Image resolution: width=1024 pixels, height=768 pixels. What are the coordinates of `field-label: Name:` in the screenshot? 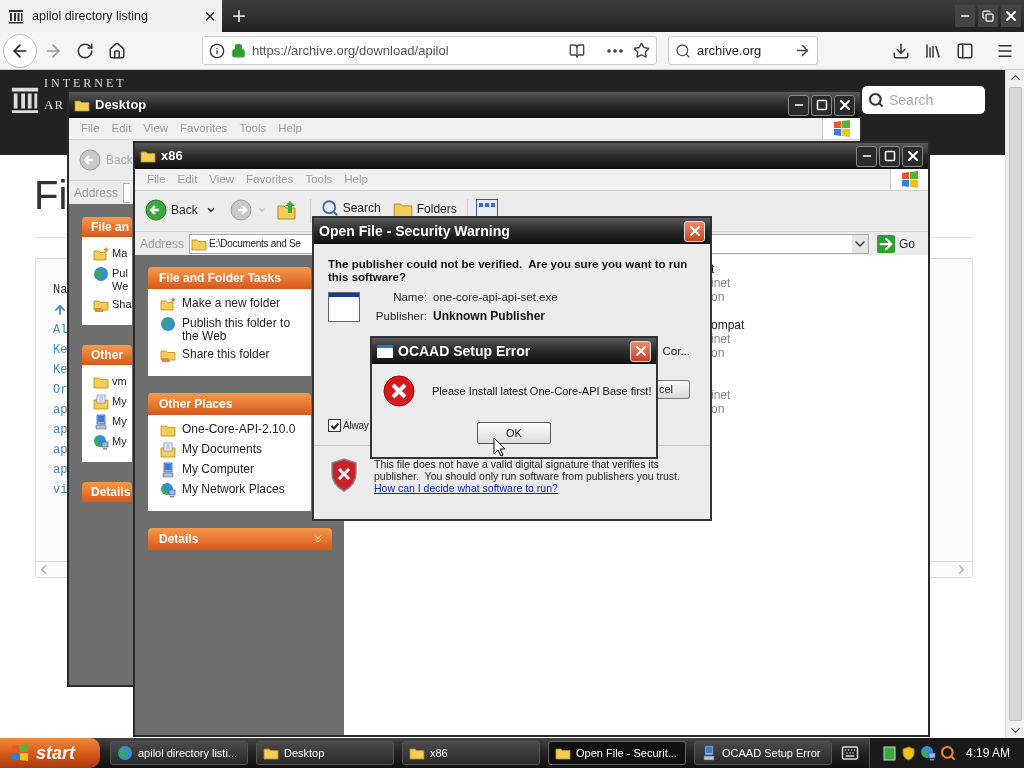 It's located at (409, 297).